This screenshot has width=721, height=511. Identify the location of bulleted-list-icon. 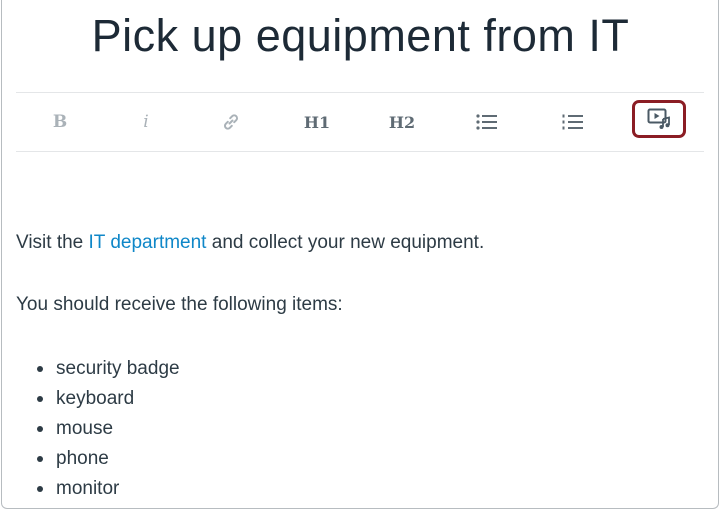
(486, 122).